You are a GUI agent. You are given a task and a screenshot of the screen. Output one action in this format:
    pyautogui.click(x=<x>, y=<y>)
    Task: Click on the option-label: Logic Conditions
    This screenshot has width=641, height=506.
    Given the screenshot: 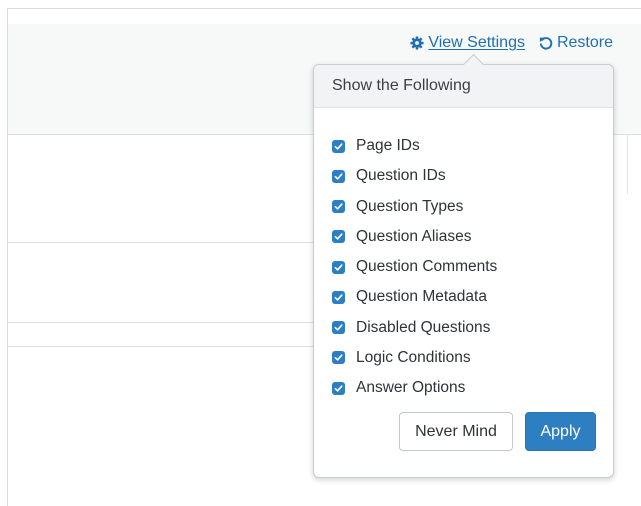 What is the action you would take?
    pyautogui.click(x=413, y=357)
    